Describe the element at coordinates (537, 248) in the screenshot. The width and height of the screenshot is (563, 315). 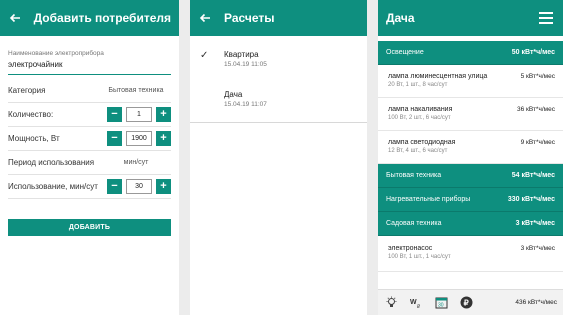
I see `item-value: 3 кВт*ч/мес` at that location.